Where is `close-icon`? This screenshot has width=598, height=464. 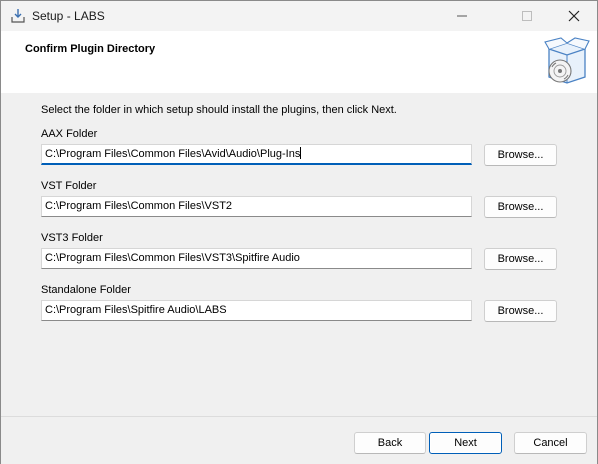
close-icon is located at coordinates (574, 16).